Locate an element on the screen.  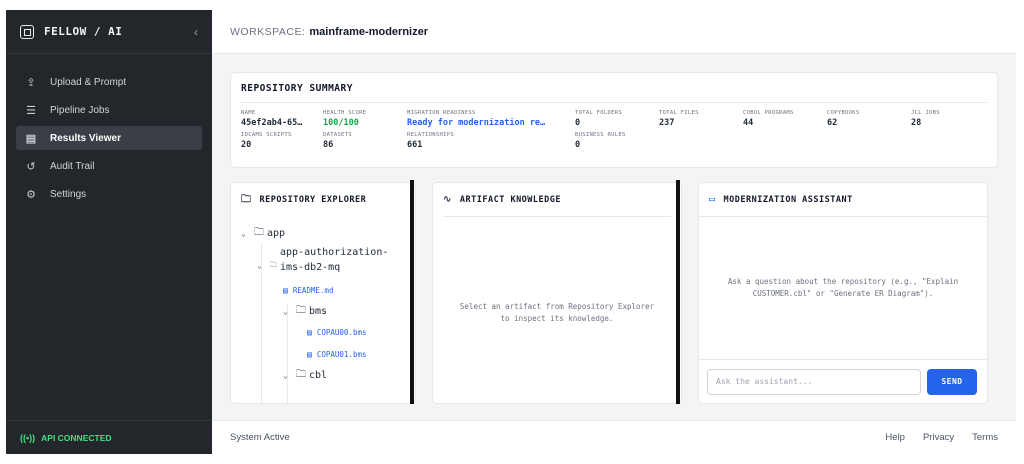
stat-idcams-scripts: IDCAMS SCRIPTS 20 is located at coordinates (282, 141).